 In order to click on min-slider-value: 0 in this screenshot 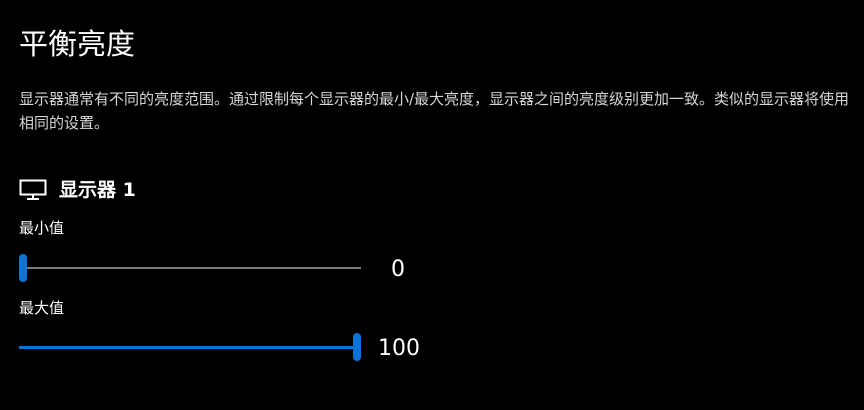, I will do `click(398, 269)`.